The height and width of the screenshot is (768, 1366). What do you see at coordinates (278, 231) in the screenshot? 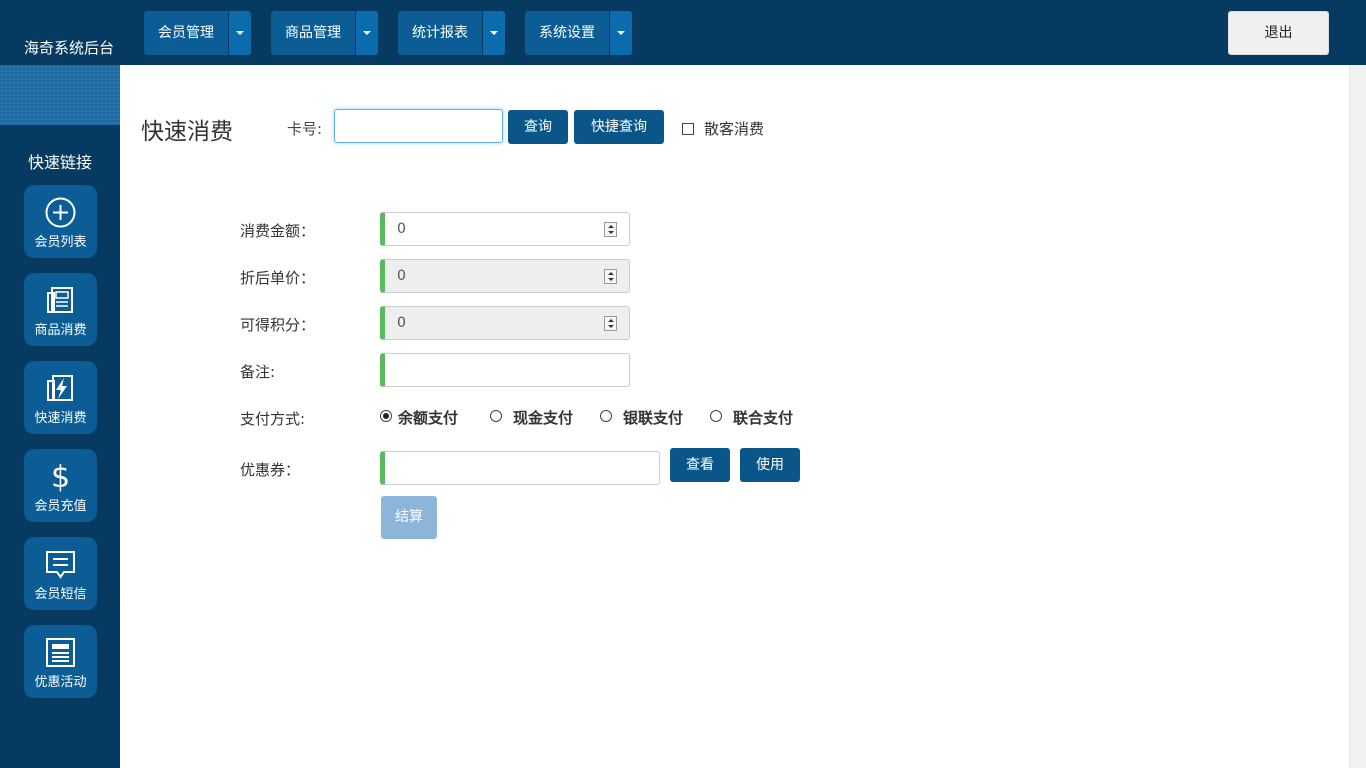
I see `amount-label: 消费金额：` at bounding box center [278, 231].